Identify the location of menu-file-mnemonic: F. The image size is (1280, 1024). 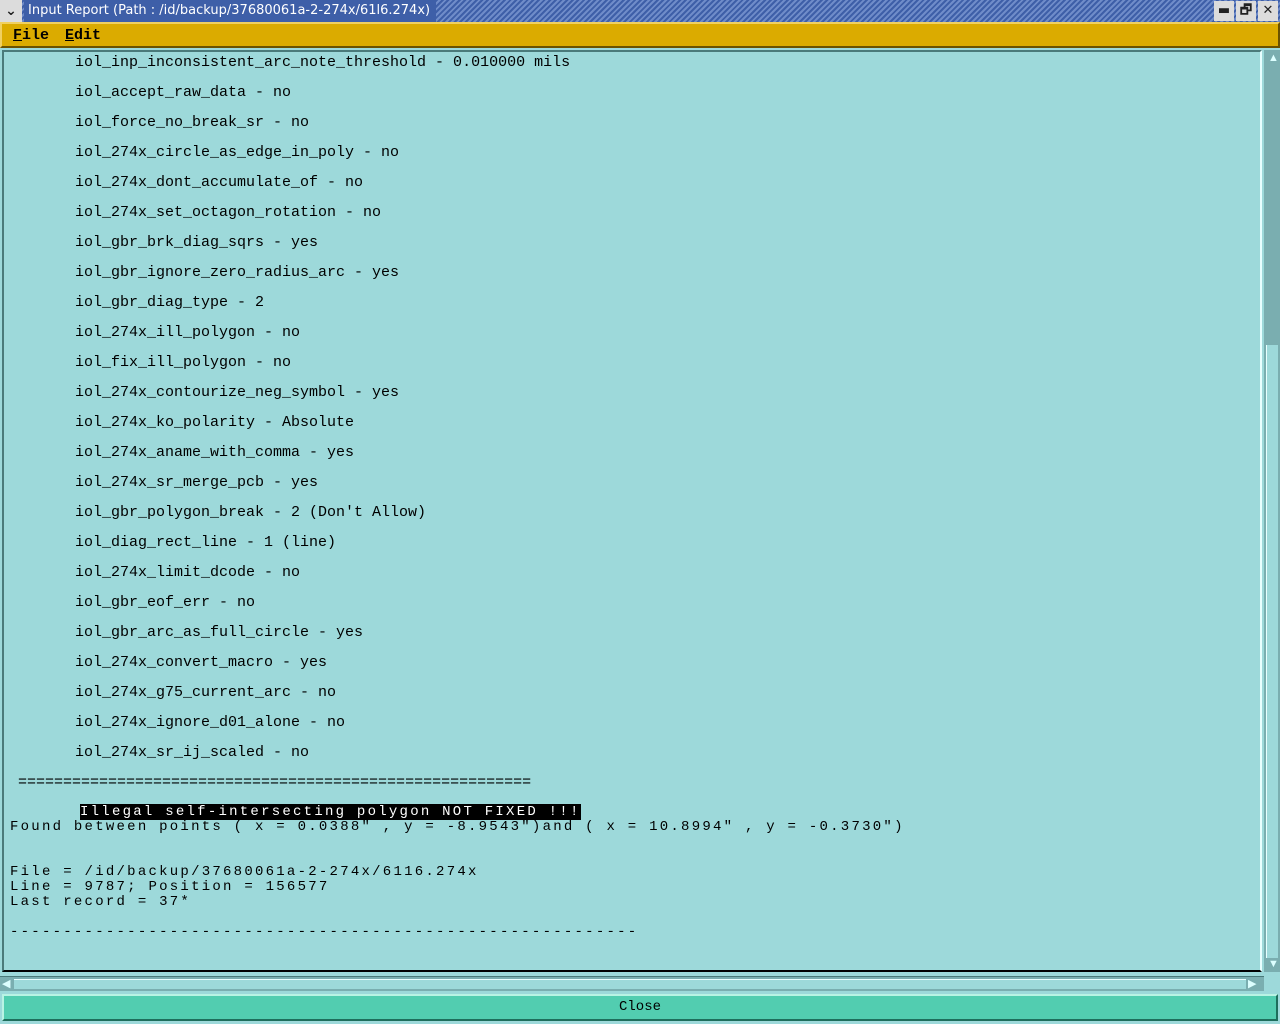
(18, 35).